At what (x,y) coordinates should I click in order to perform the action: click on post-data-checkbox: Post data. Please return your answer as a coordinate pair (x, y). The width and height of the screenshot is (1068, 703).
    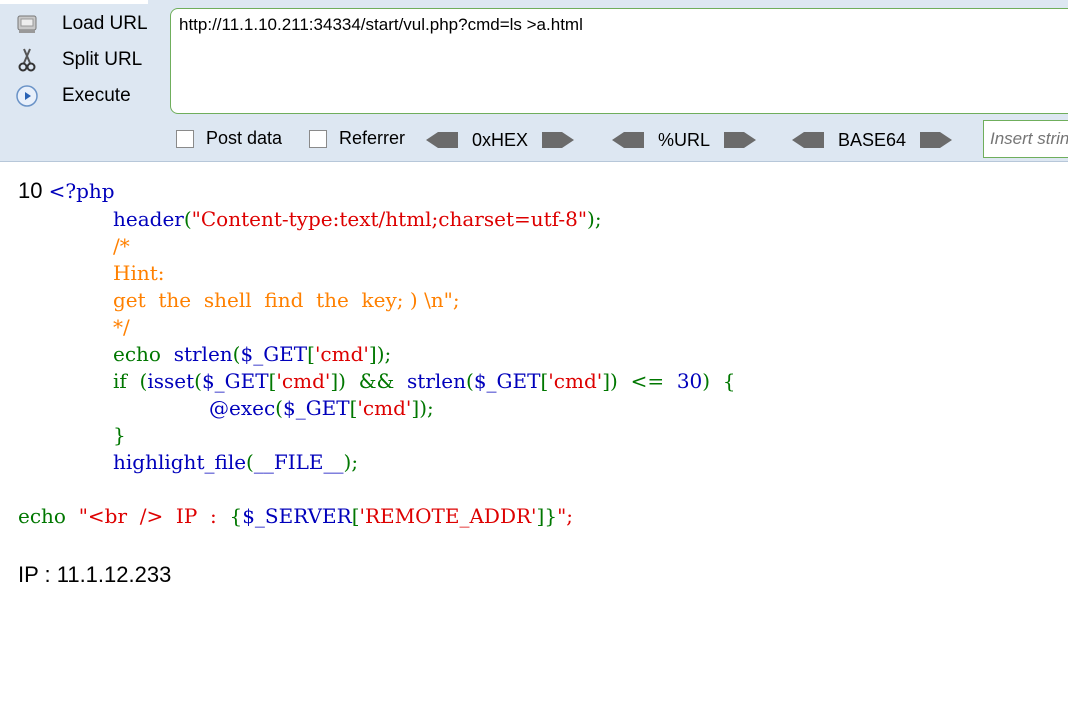
    Looking at the image, I should click on (229, 138).